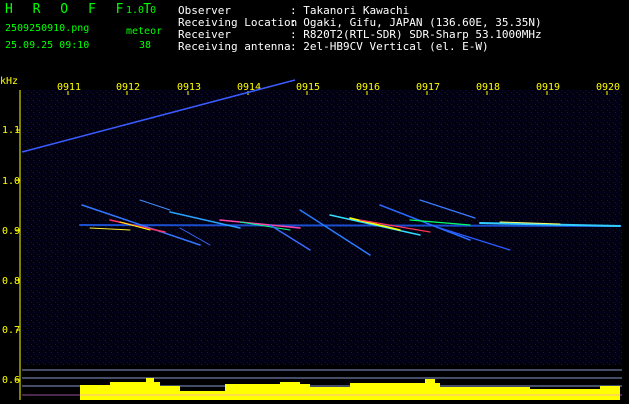 This screenshot has width=629, height=404. Describe the element at coordinates (234, 46) in the screenshot. I see `antenna-label: Receiving antenna` at that location.